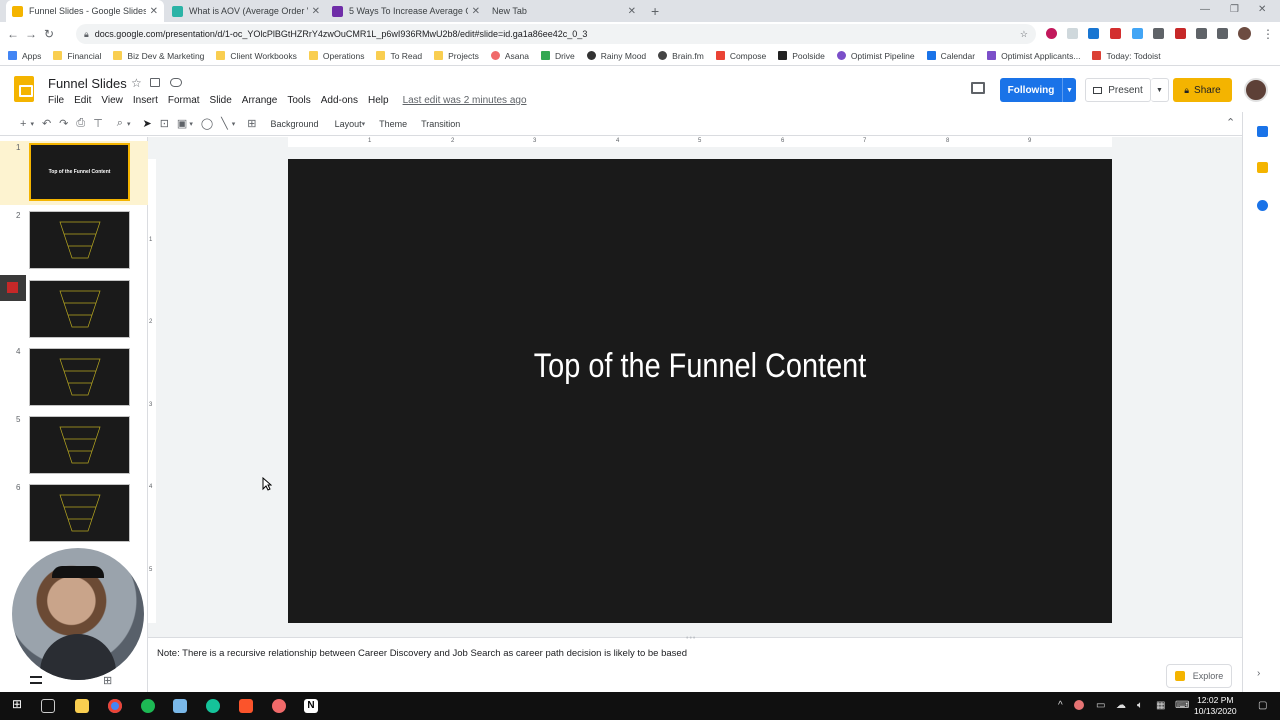 The height and width of the screenshot is (720, 1280). I want to click on bookmark-asana: Asana, so click(509, 56).